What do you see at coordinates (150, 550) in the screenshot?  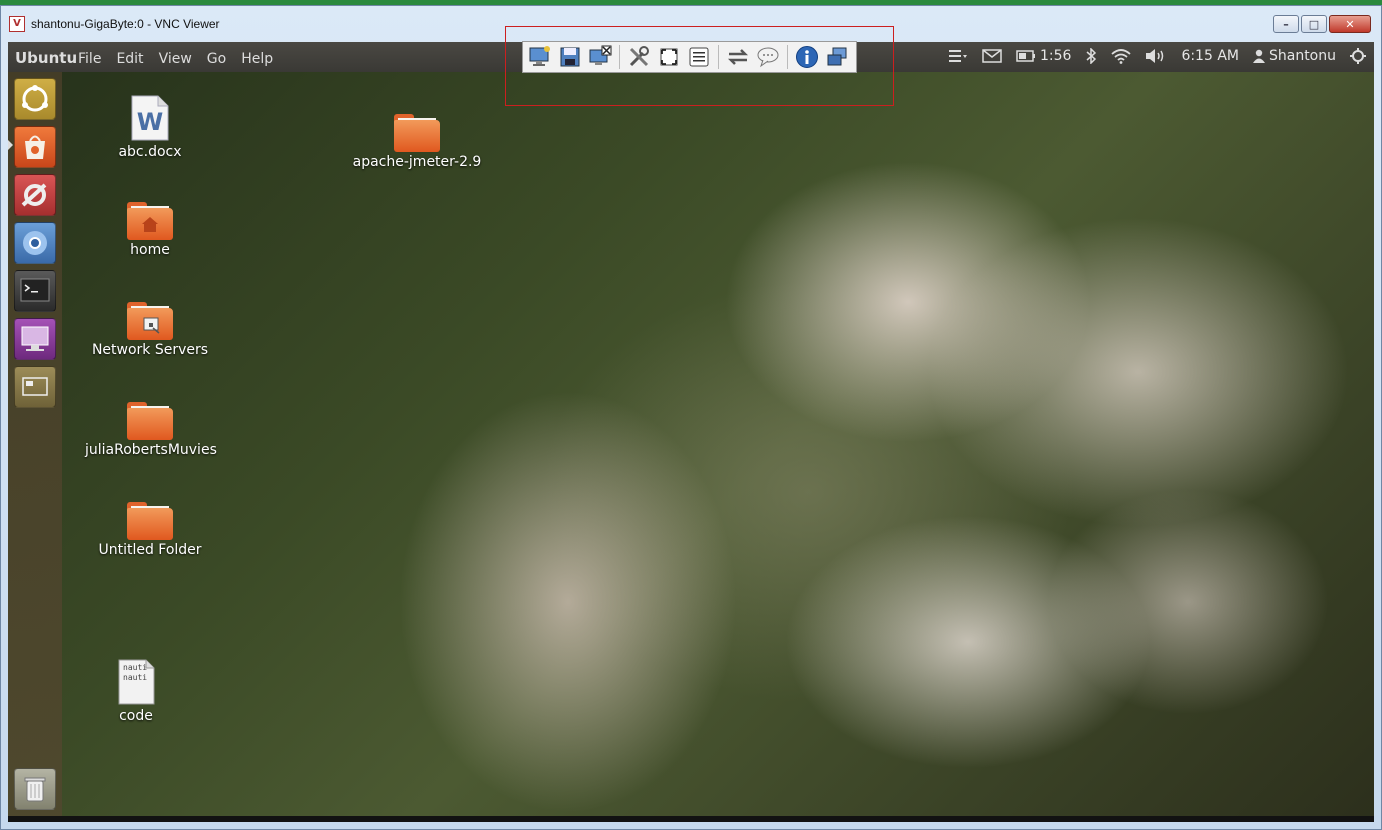 I see `desktop-icon-label: Untitled Folder` at bounding box center [150, 550].